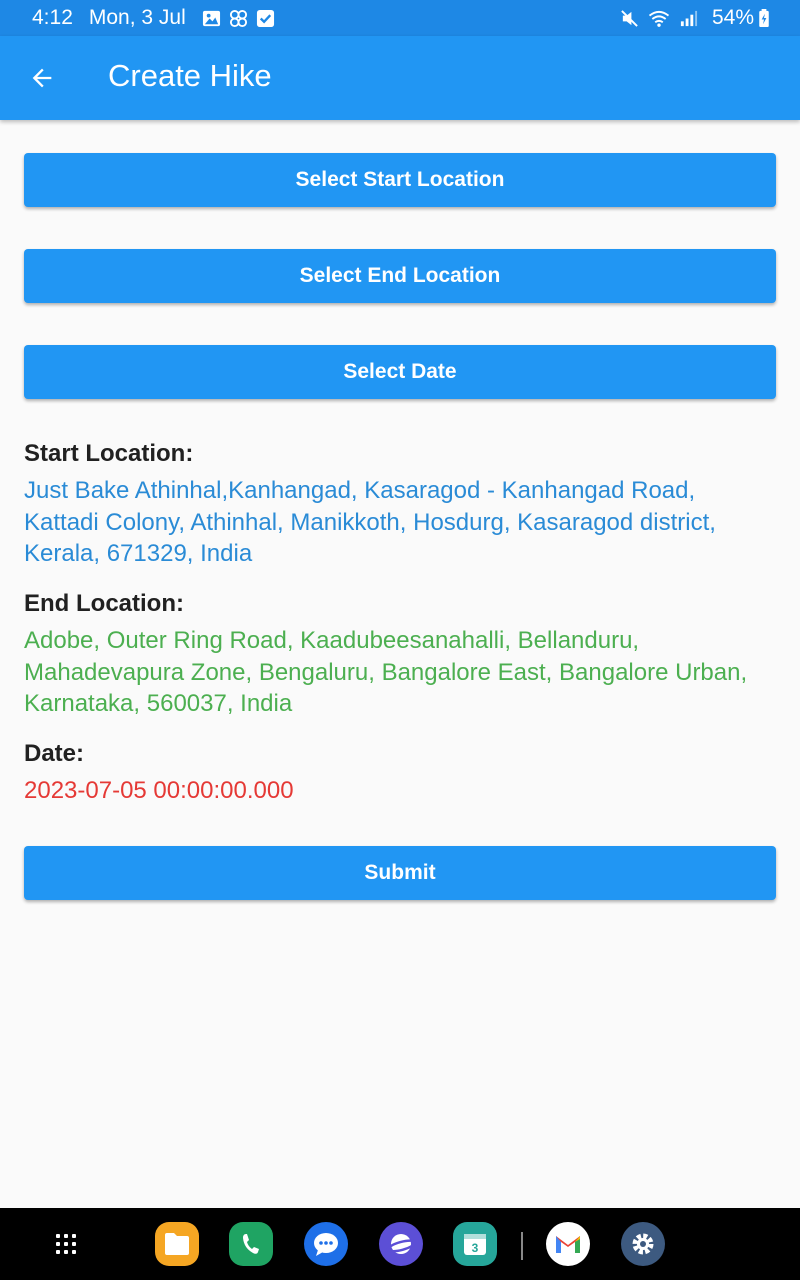 This screenshot has height=1280, width=800. Describe the element at coordinates (400, 78) in the screenshot. I see `app-bar: Create Hike` at that location.